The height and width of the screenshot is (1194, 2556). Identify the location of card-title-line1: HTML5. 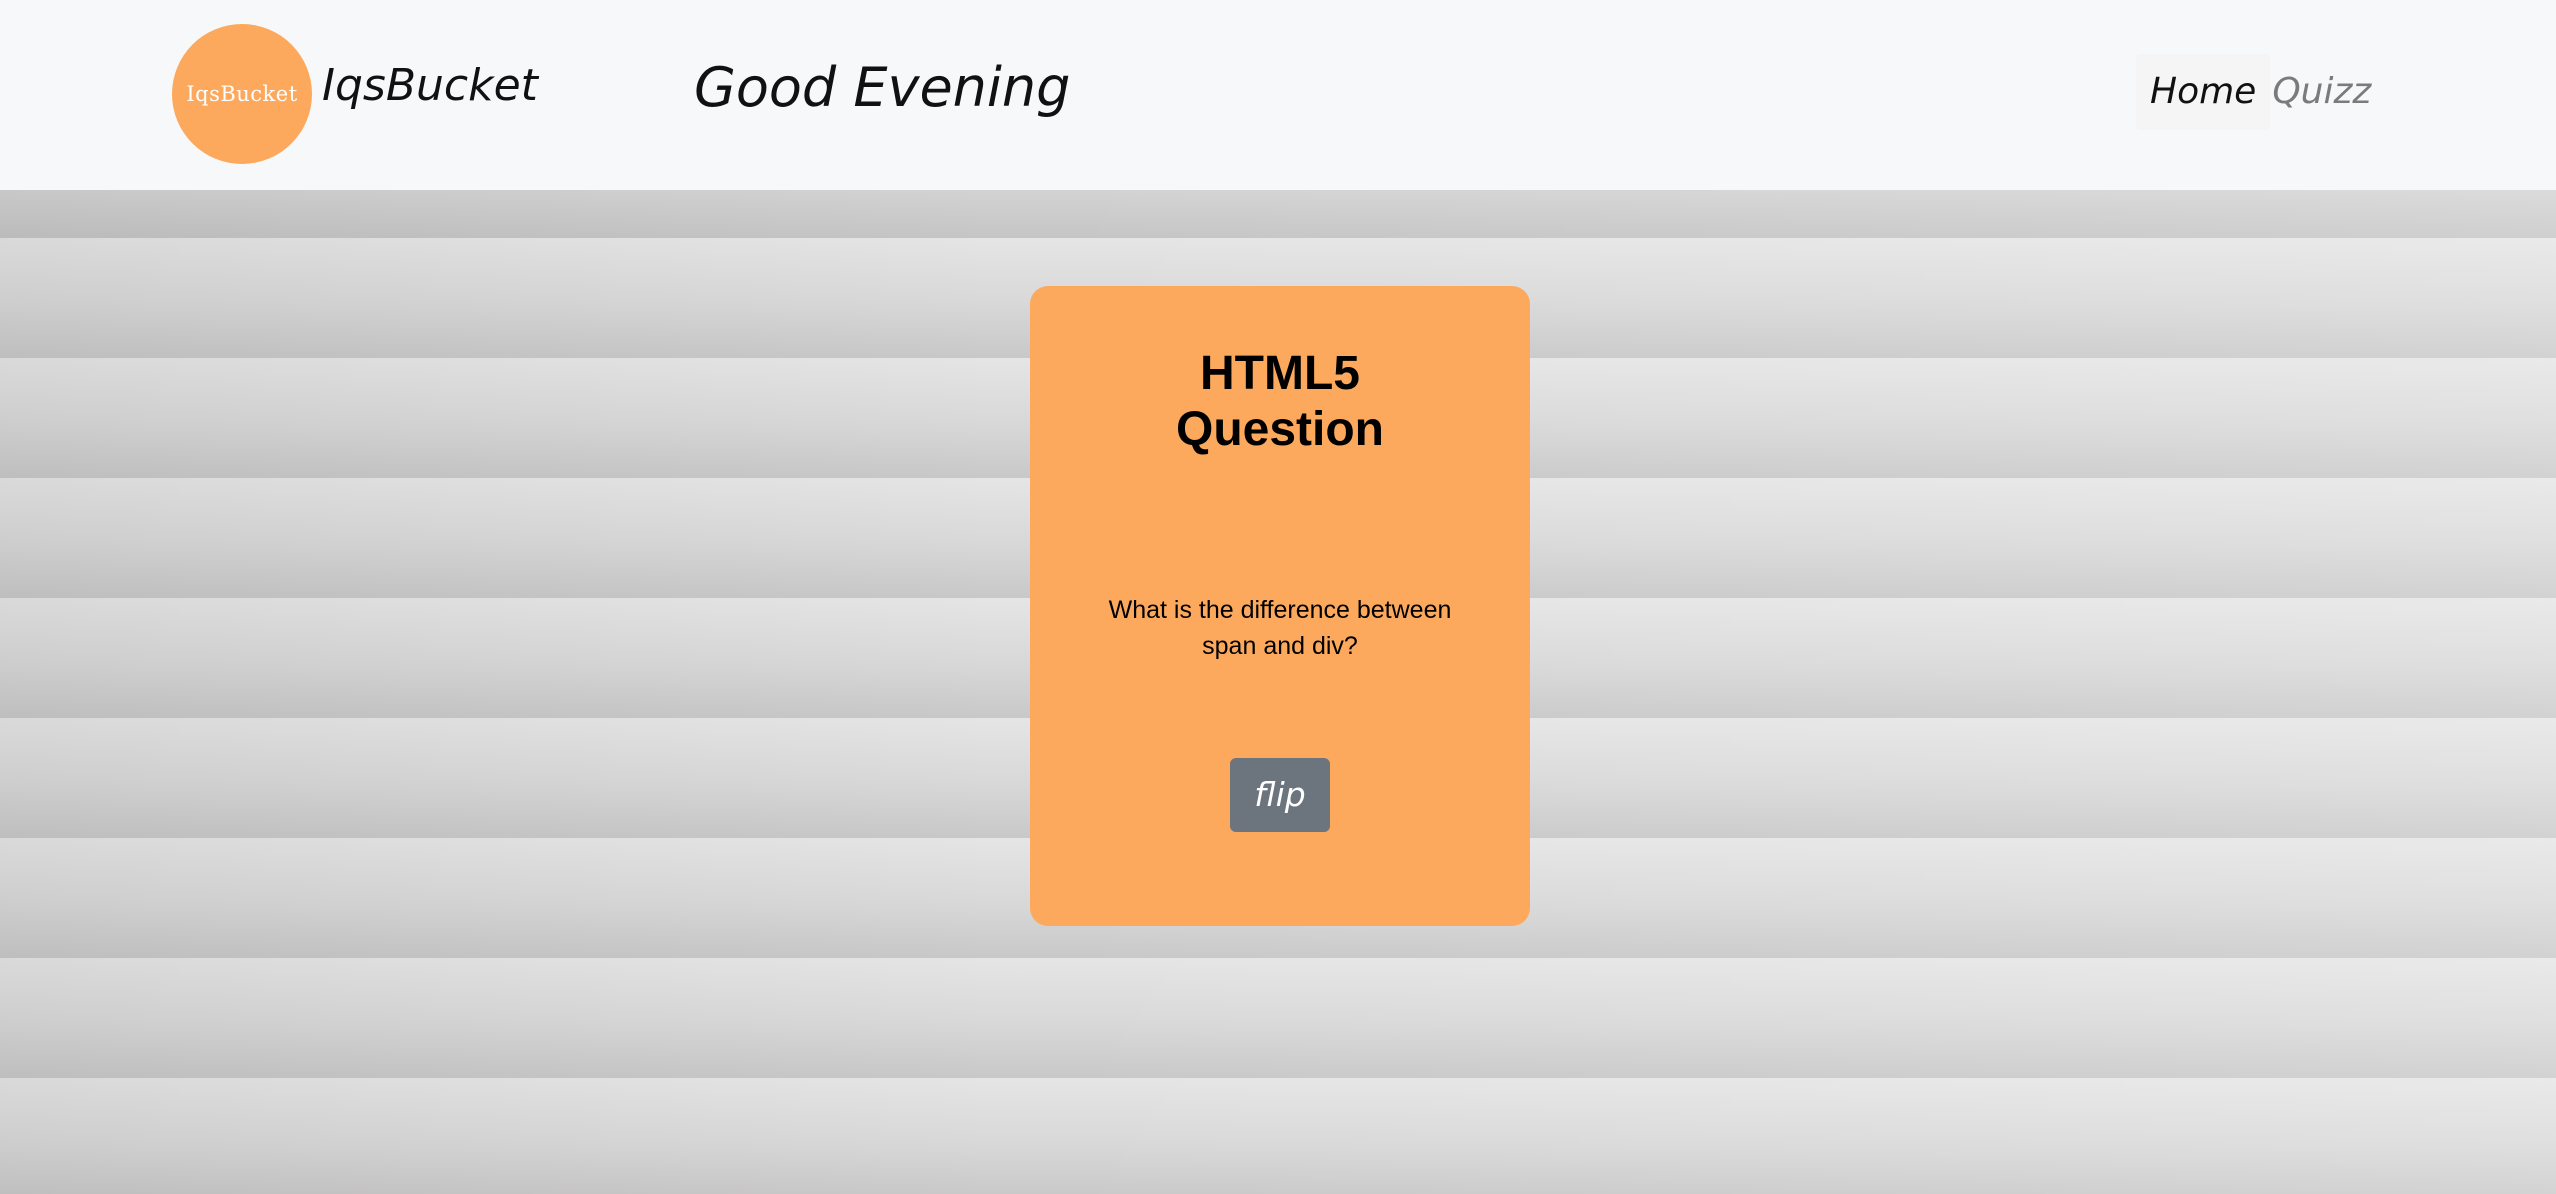
(1280, 373).